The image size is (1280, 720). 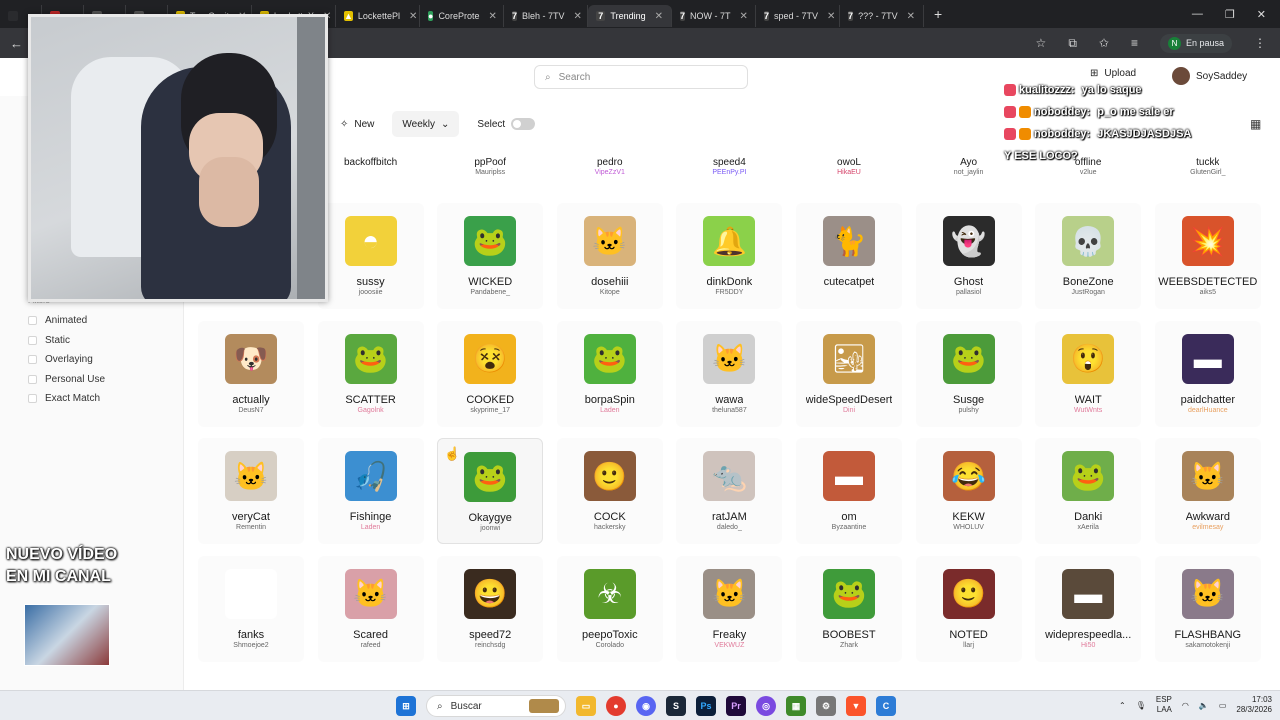 What do you see at coordinates (938, 14) in the screenshot?
I see `new-tab-button: +` at bounding box center [938, 14].